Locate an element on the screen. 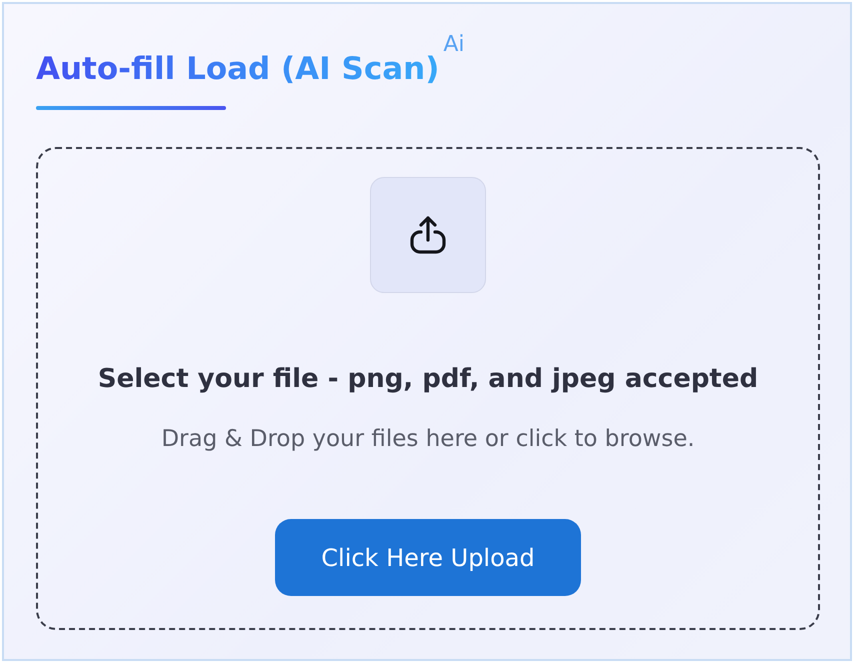  drop-zone-heading: Select your file - png, pdf, and jpeg accepted is located at coordinates (428, 379).